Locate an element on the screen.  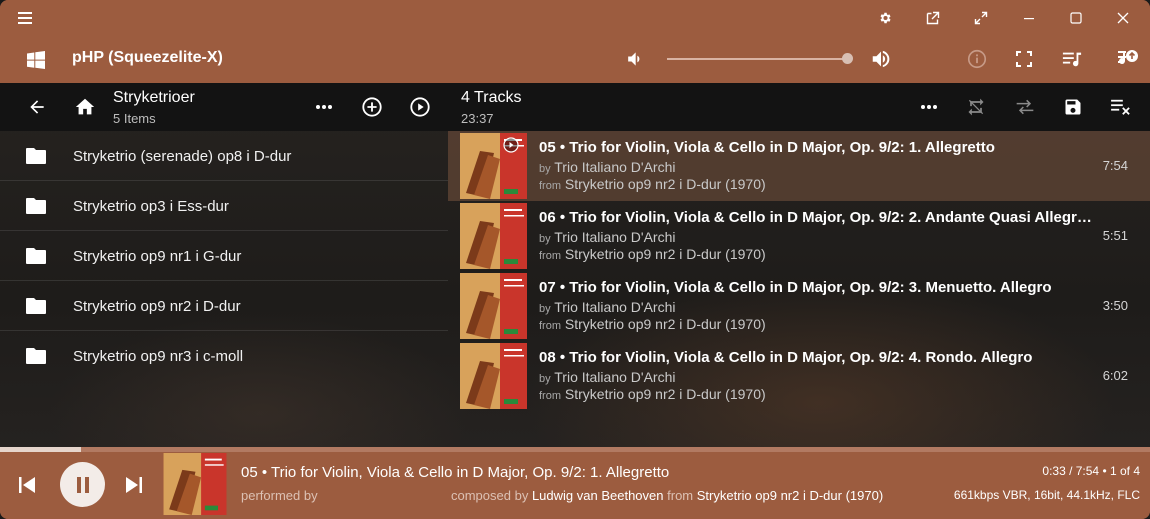
now-playing-cover is located at coordinates (195, 484).